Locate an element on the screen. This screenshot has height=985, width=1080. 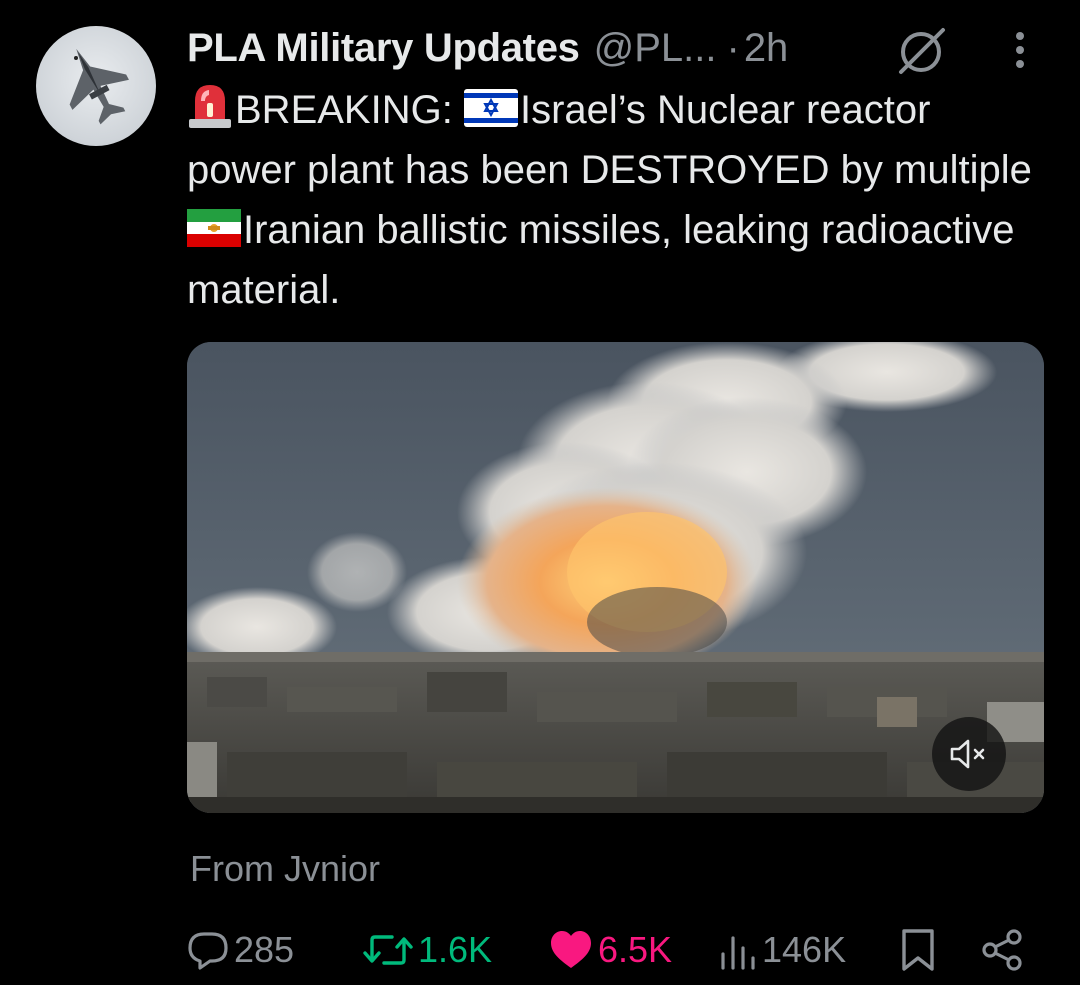
israel-flag-icon is located at coordinates (490, 108).